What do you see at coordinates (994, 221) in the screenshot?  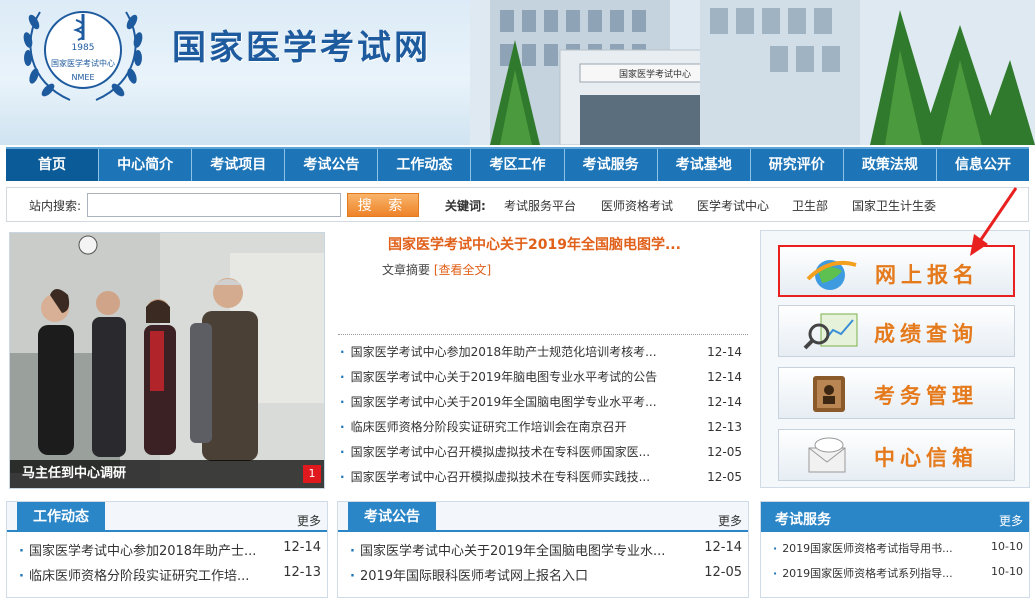 I see `annotation-arrow-icon` at bounding box center [994, 221].